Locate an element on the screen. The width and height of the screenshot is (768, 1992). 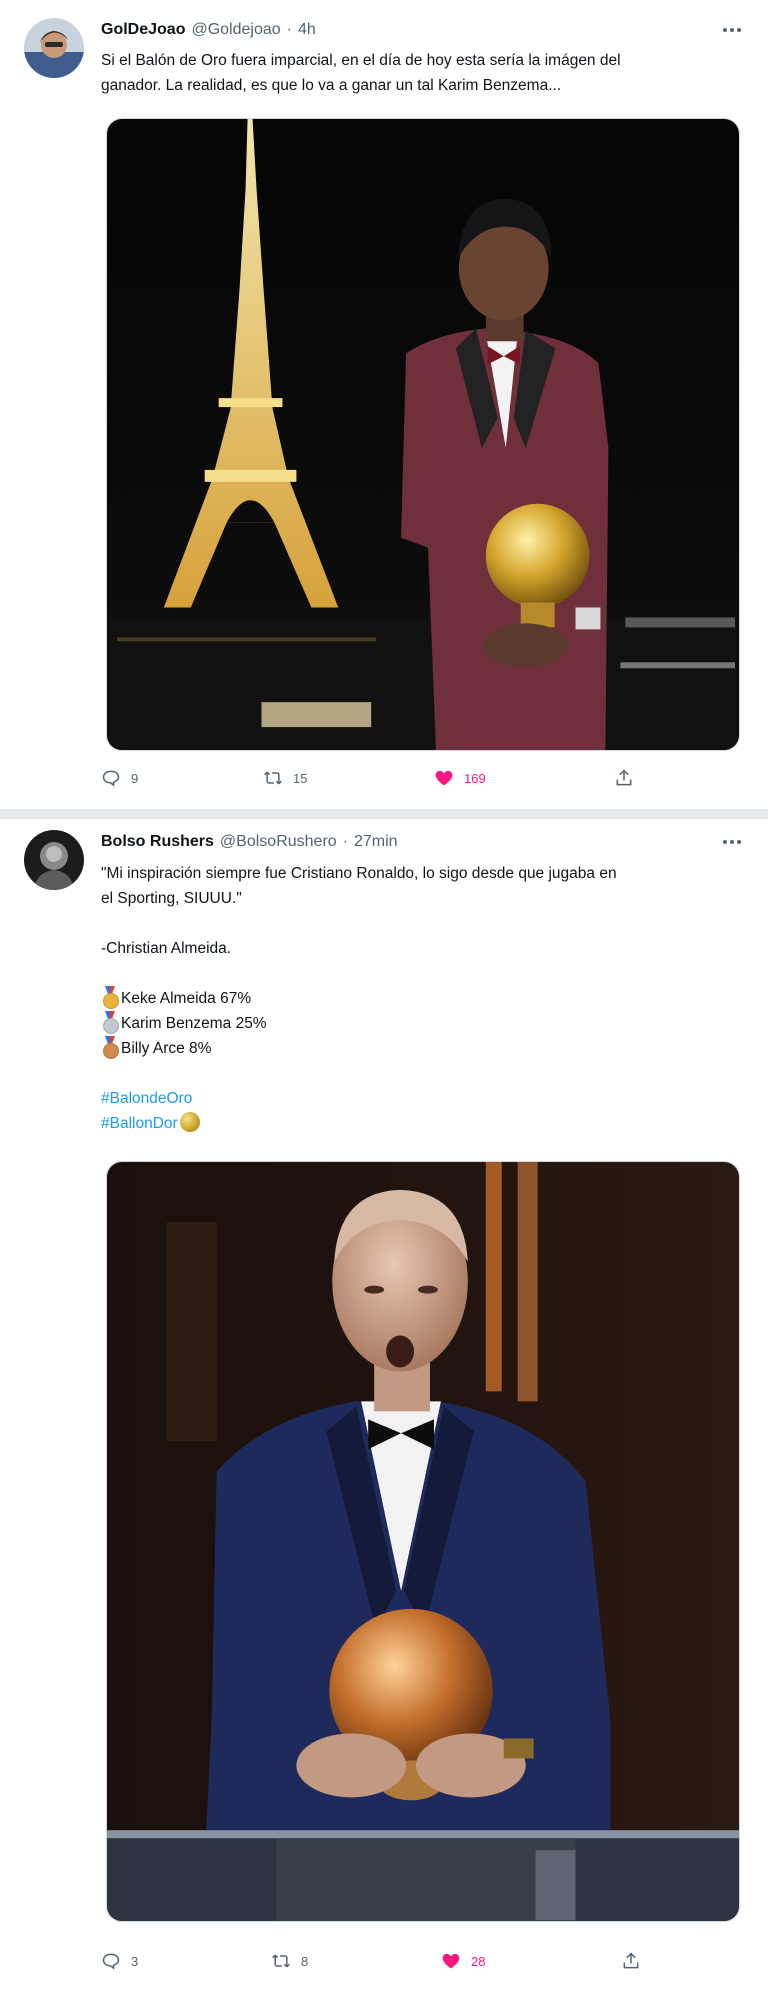
quote-signature: -Christian Almeida. is located at coordinates (166, 948).